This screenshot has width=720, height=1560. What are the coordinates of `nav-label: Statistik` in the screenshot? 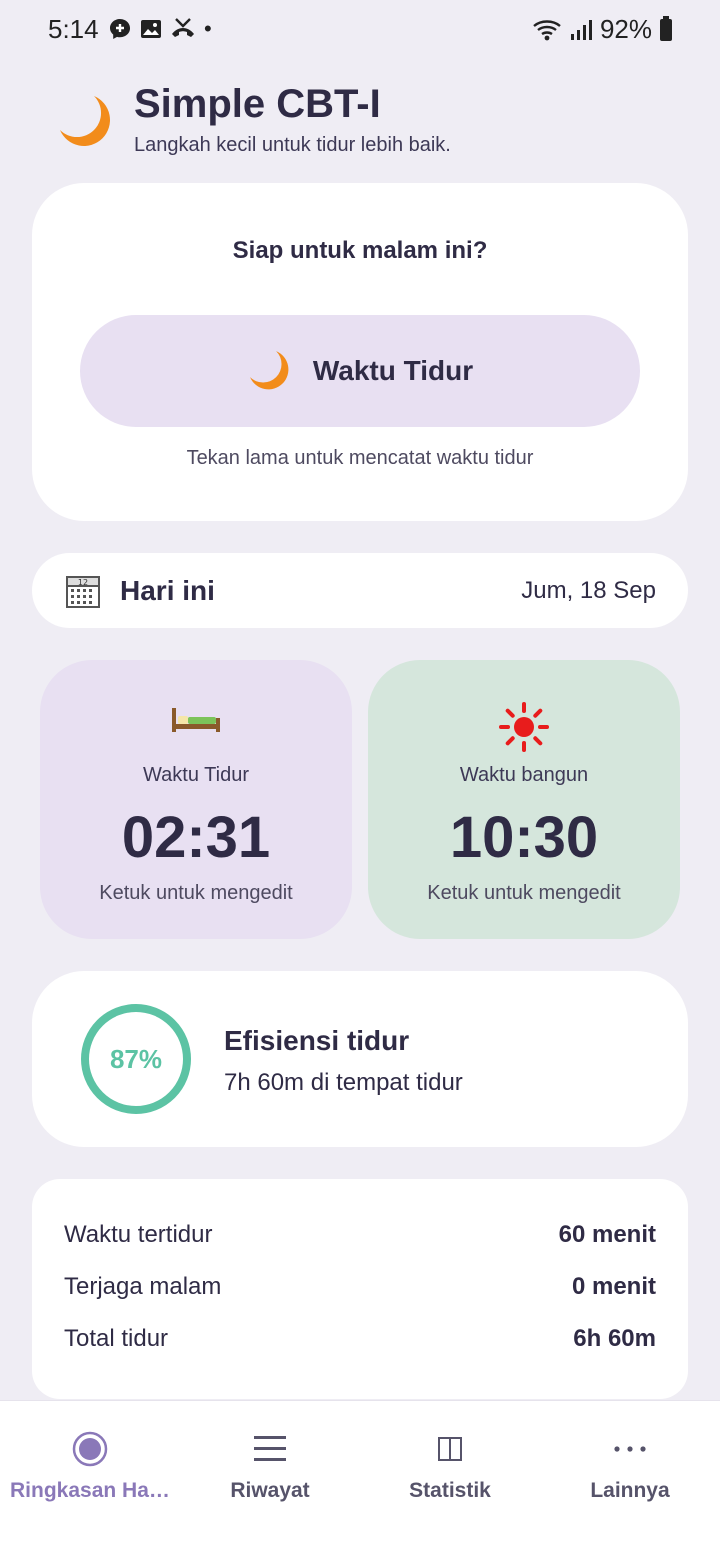 It's located at (450, 1490).